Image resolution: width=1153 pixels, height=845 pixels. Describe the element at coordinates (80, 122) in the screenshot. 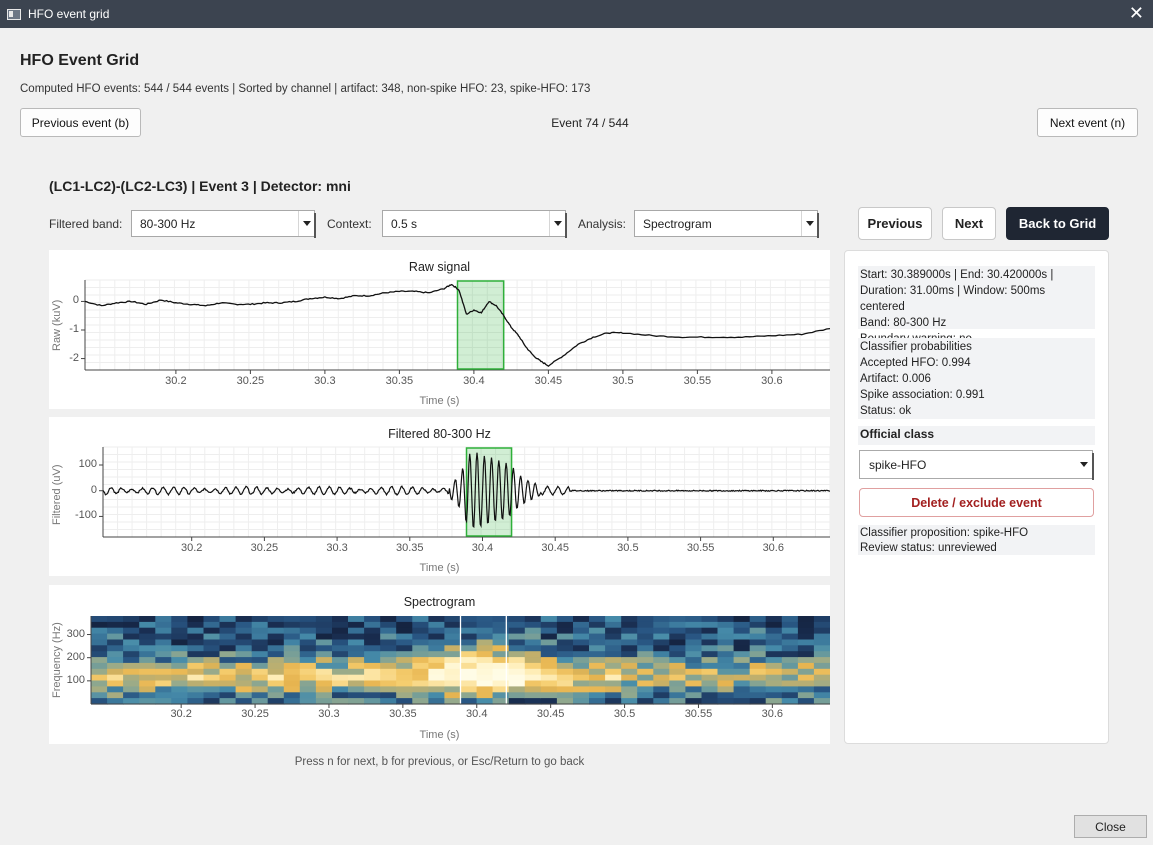

I see `previous-event-button: Previous event (b)` at that location.